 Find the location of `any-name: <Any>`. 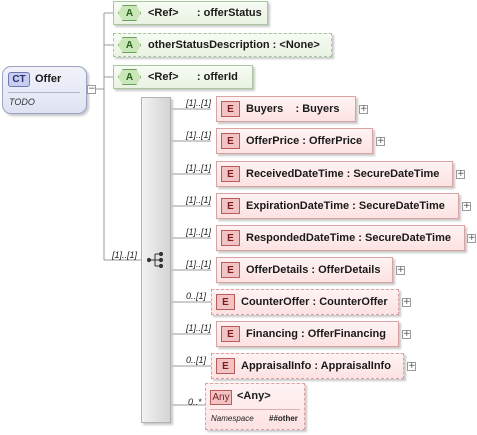

any-name: <Any> is located at coordinates (254, 396).